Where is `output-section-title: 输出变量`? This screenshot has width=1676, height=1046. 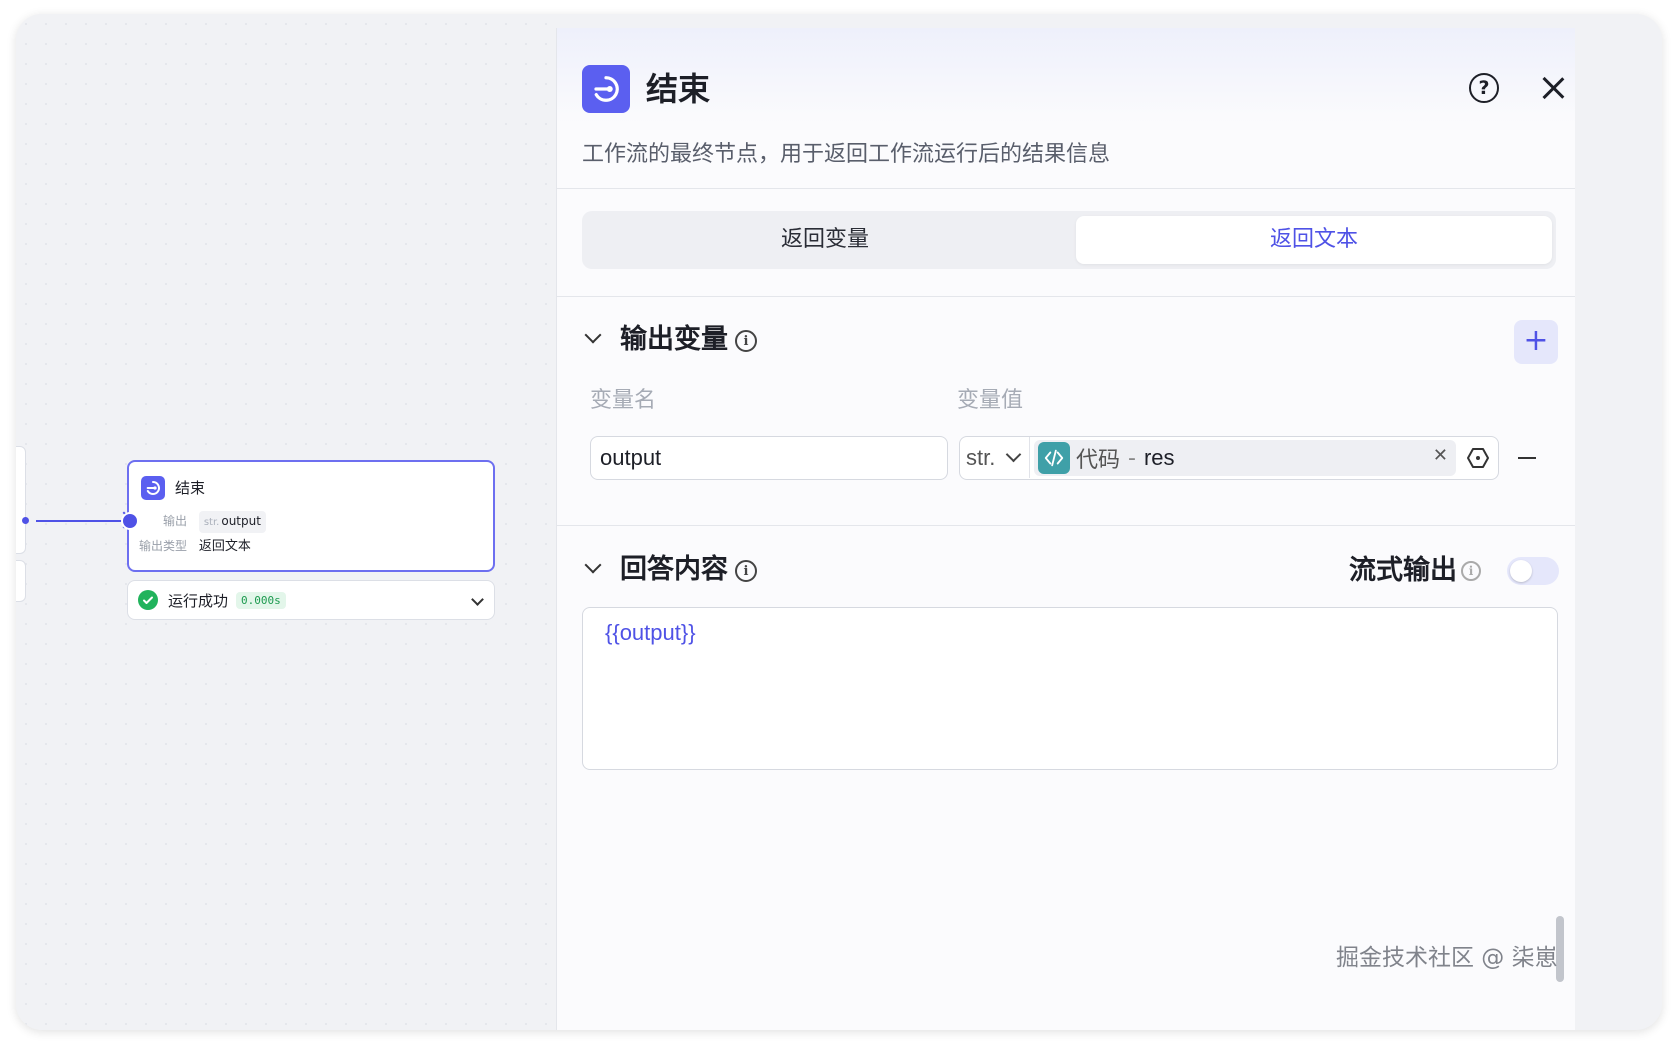 output-section-title: 输出变量 is located at coordinates (674, 339).